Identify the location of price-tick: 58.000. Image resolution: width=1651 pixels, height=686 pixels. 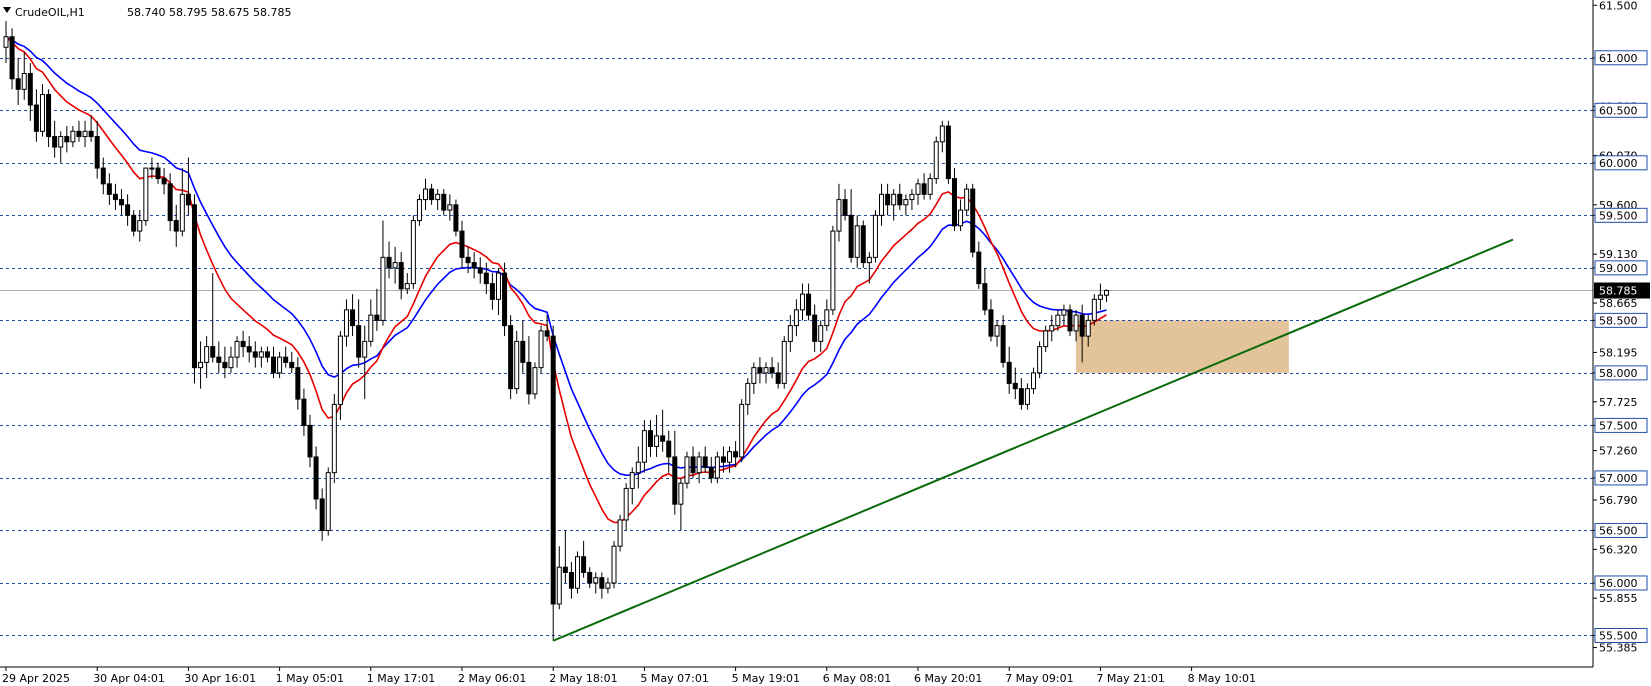
(1620, 373).